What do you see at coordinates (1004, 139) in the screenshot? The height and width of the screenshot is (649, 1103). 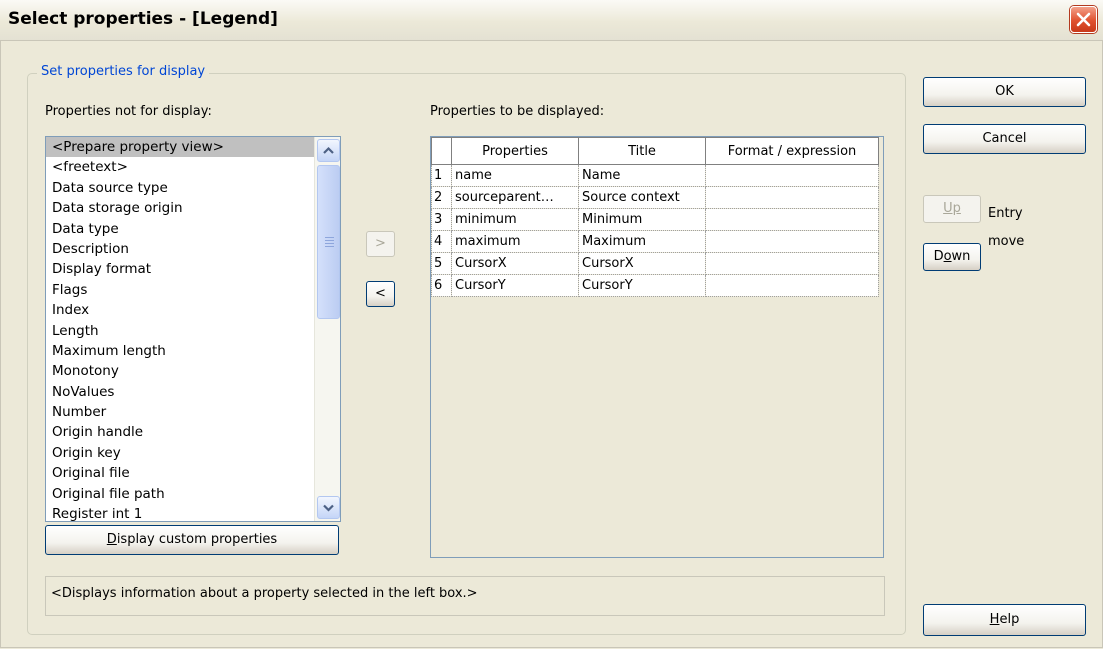 I see `cancel-button: Cancel` at bounding box center [1004, 139].